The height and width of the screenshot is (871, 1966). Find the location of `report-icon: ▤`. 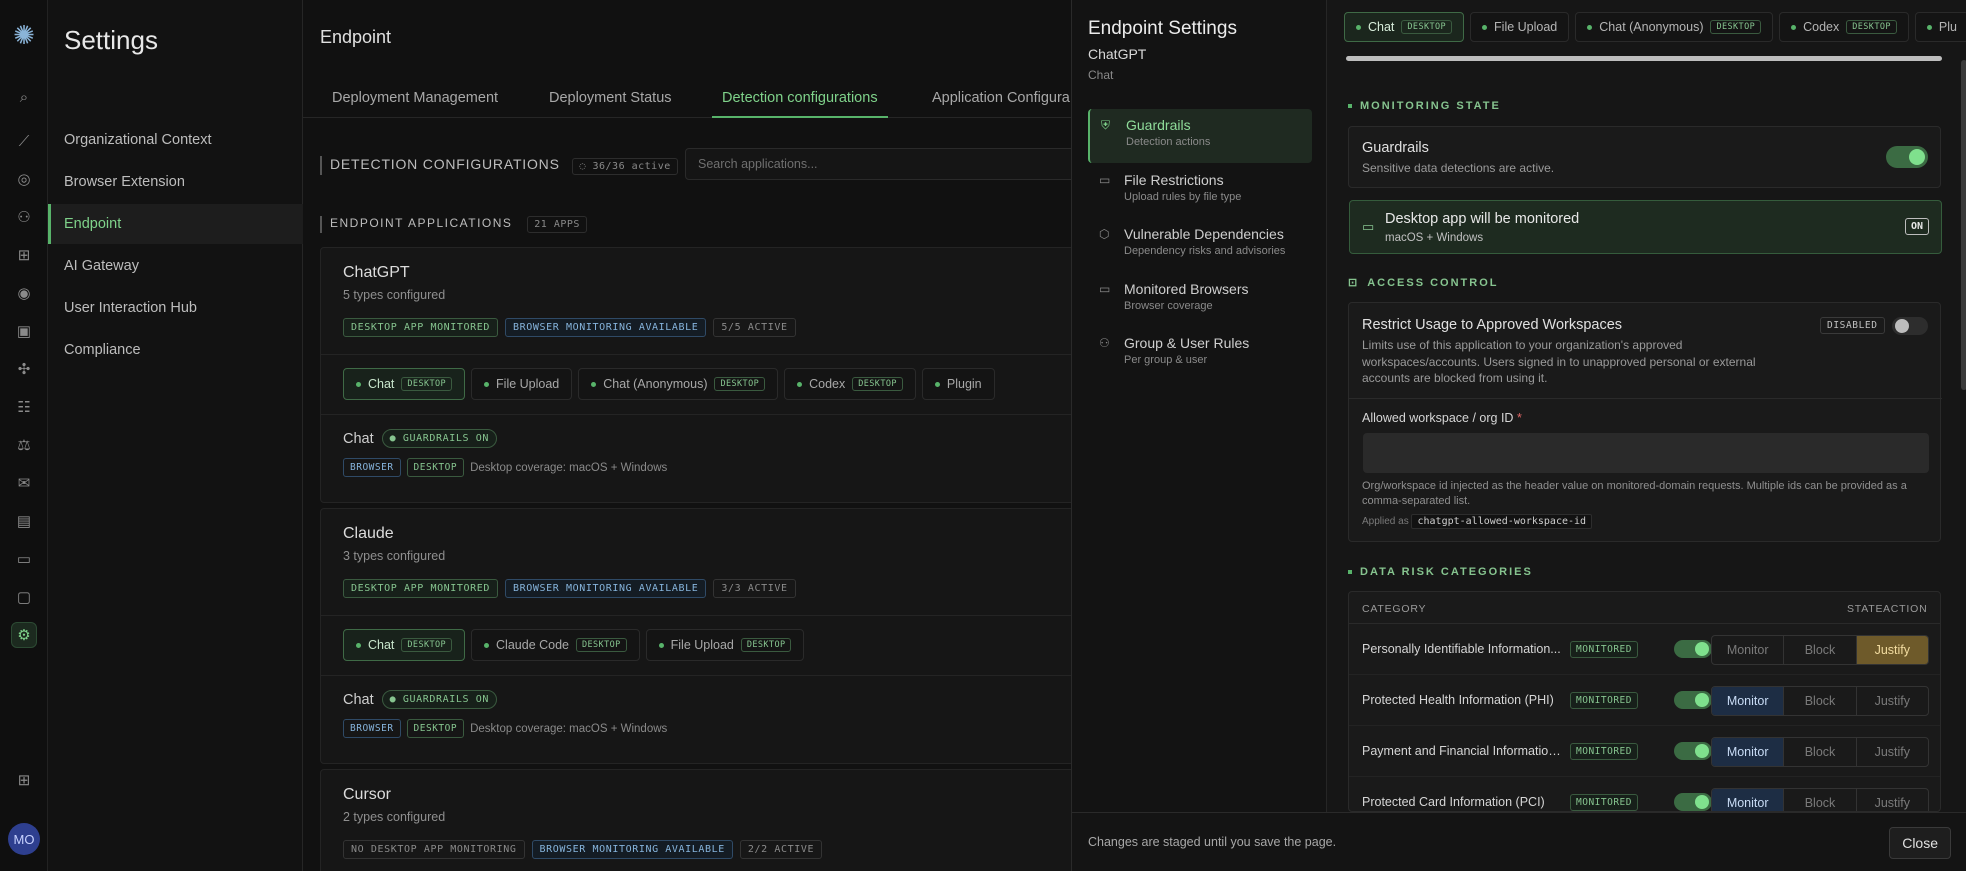

report-icon: ▤ is located at coordinates (24, 521).